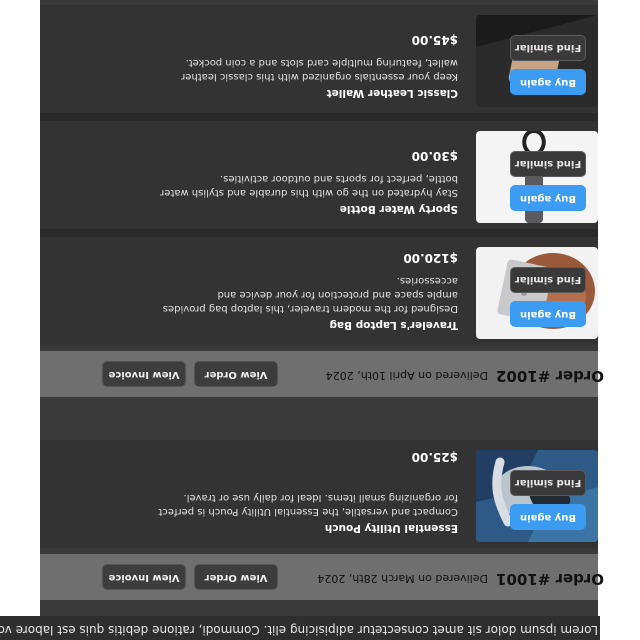 This screenshot has width=640, height=640. I want to click on product-name: Classic Leather Wallet, so click(392, 93).